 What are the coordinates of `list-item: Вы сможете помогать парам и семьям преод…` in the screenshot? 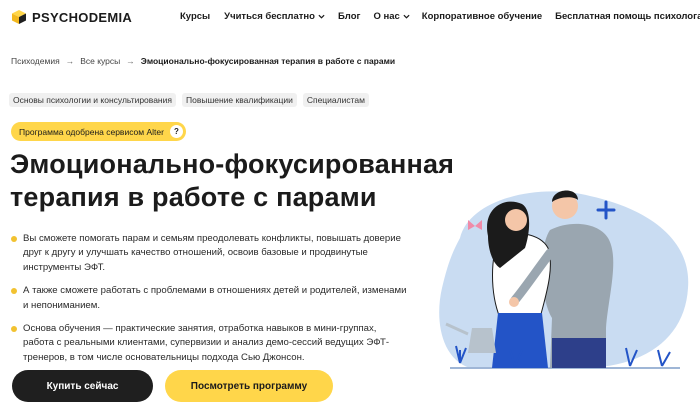 It's located at (210, 253).